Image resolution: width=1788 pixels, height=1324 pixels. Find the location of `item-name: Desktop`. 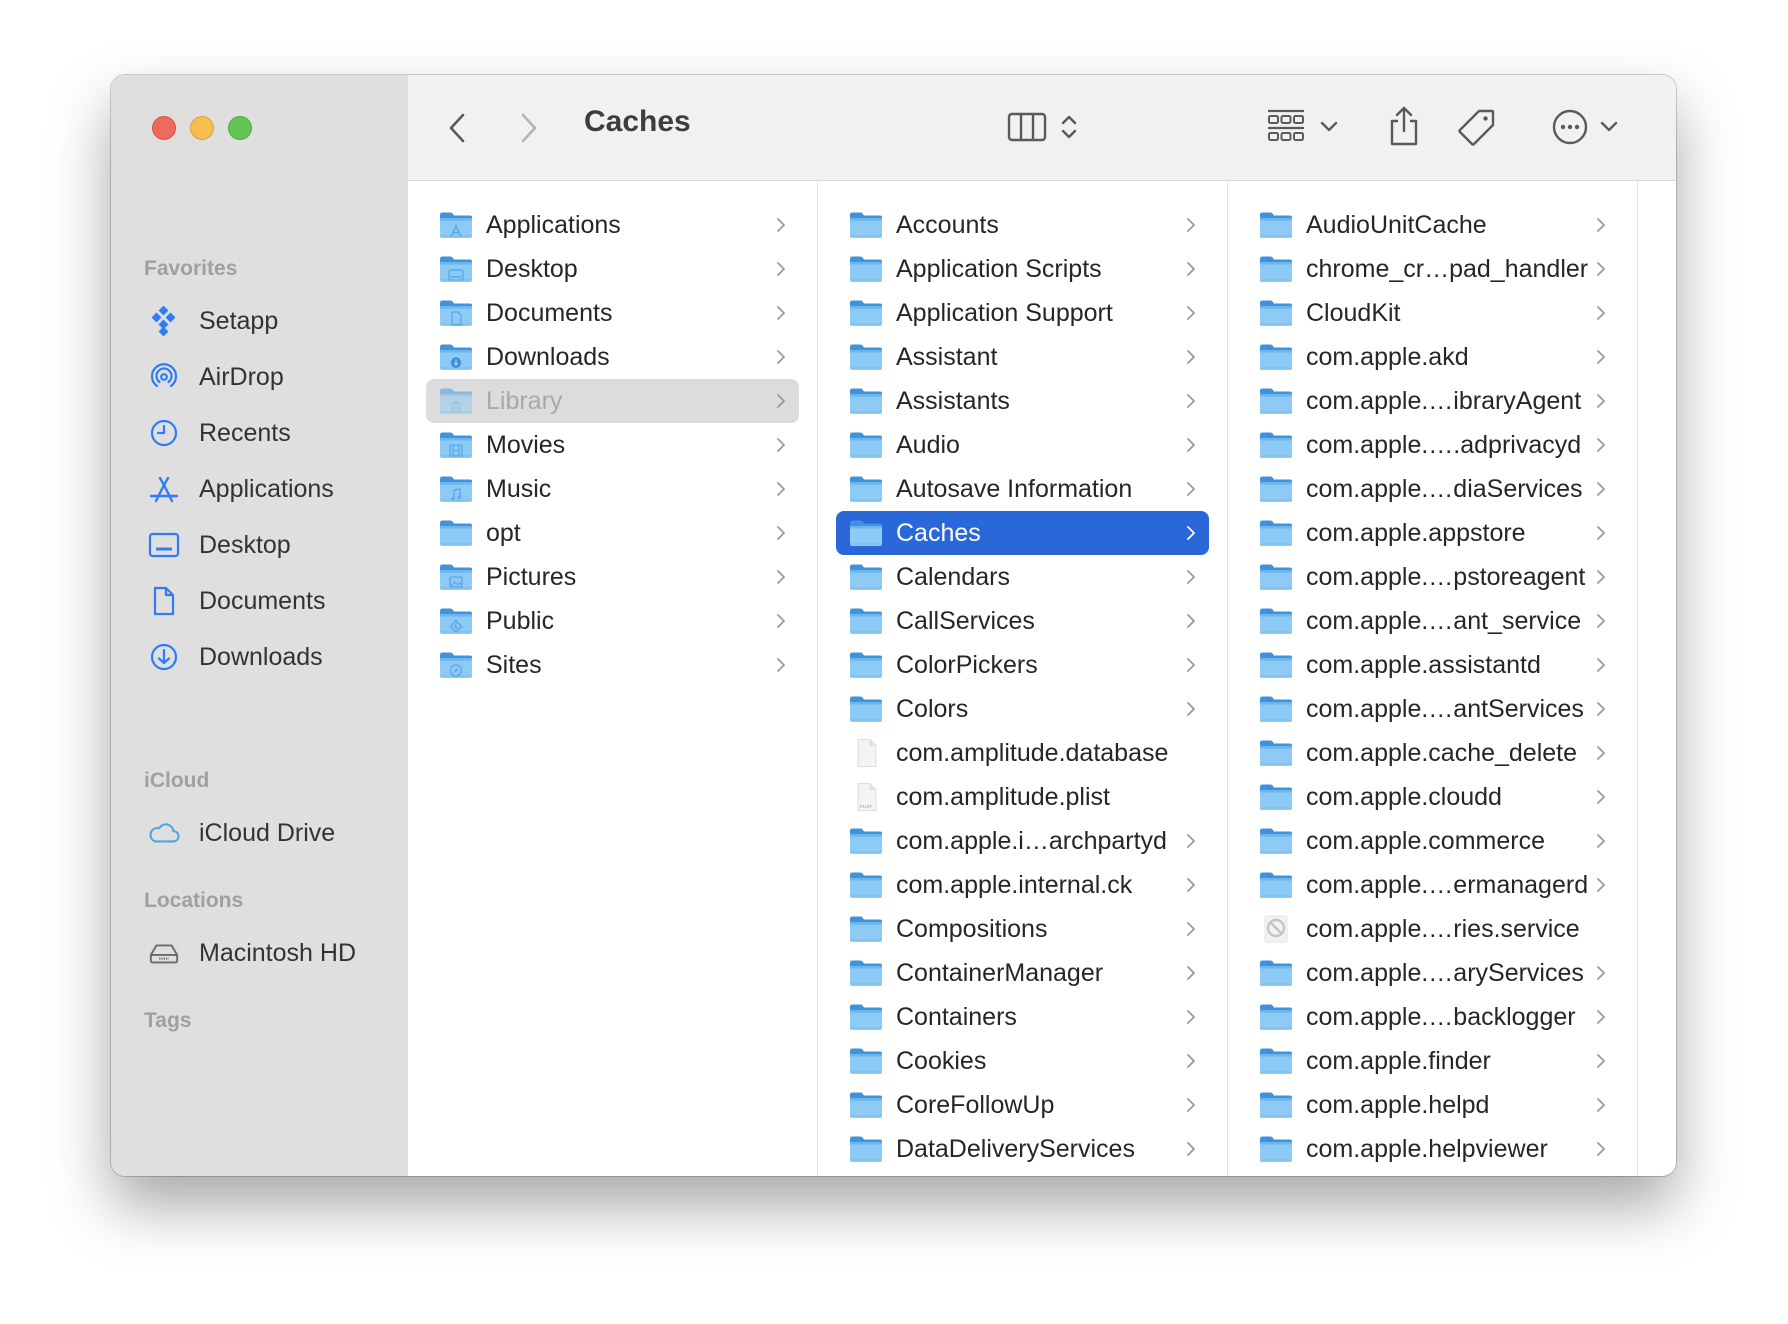

item-name: Desktop is located at coordinates (532, 268).